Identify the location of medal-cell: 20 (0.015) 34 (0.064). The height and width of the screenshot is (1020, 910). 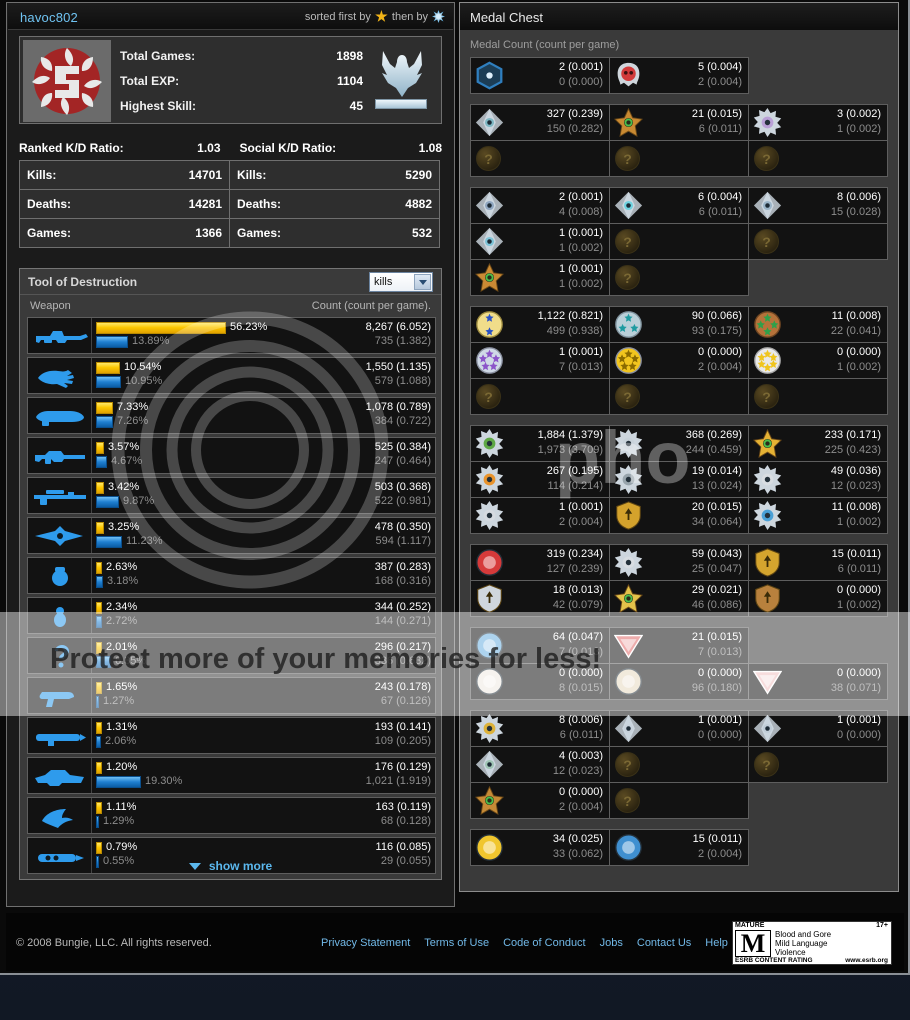
(679, 515).